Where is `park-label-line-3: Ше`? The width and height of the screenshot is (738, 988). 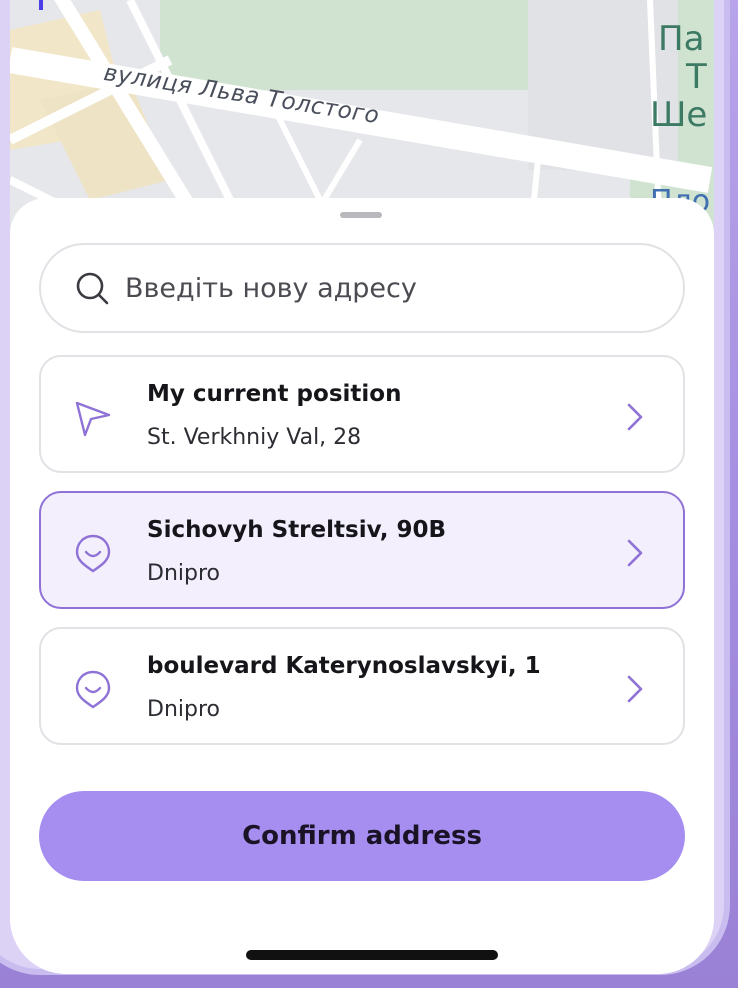
park-label-line-3: Ше is located at coordinates (679, 115).